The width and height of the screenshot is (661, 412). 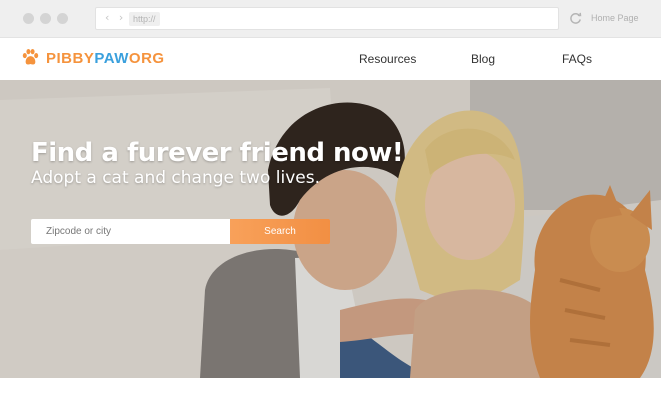 What do you see at coordinates (615, 18) in the screenshot?
I see `home-page-link: Home Page` at bounding box center [615, 18].